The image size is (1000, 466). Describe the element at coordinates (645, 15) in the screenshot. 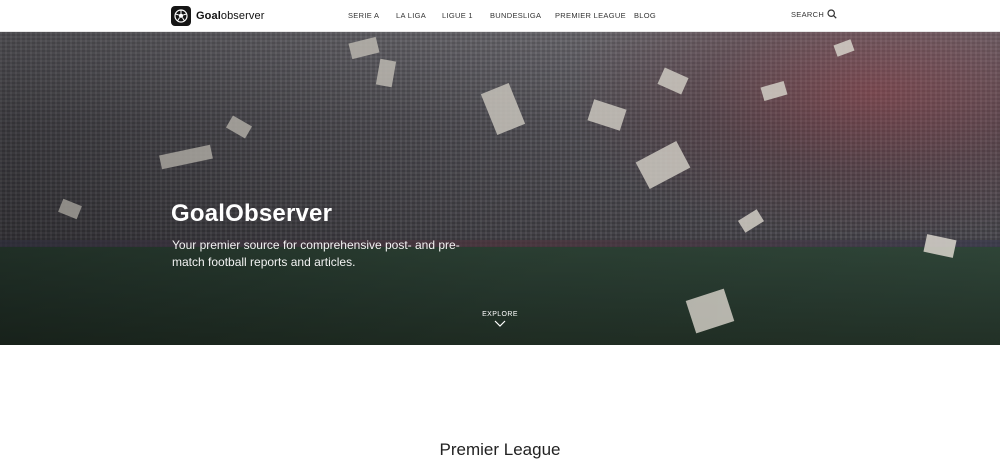

I see `nav-item-blog: BLOG` at that location.